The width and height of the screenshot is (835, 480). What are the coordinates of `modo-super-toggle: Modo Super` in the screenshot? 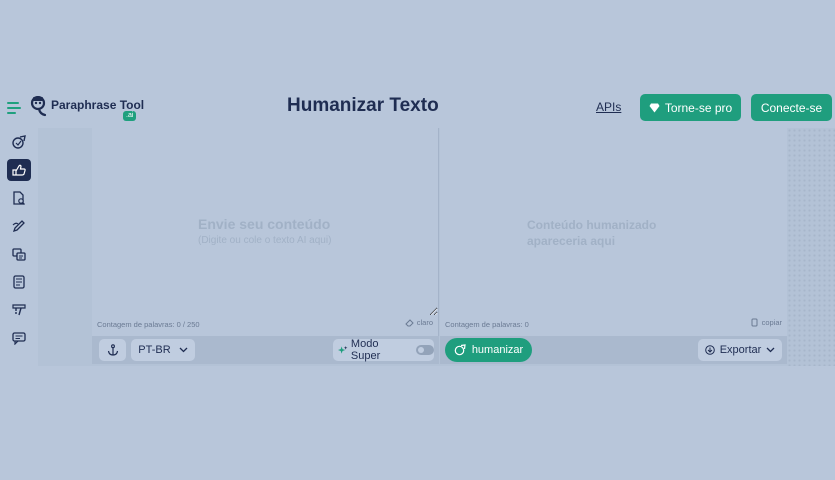 It's located at (383, 350).